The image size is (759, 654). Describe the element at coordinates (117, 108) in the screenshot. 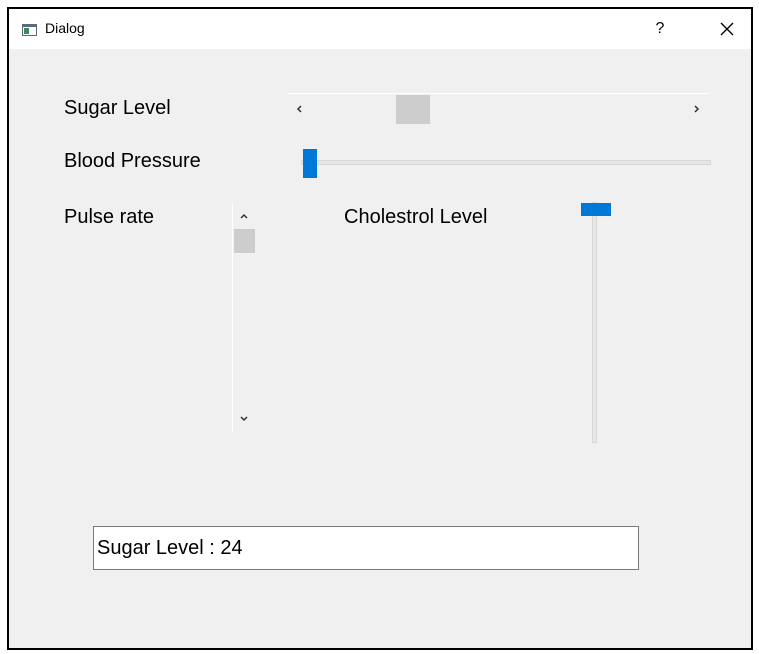

I see `sugar-level-label: Sugar Level` at that location.